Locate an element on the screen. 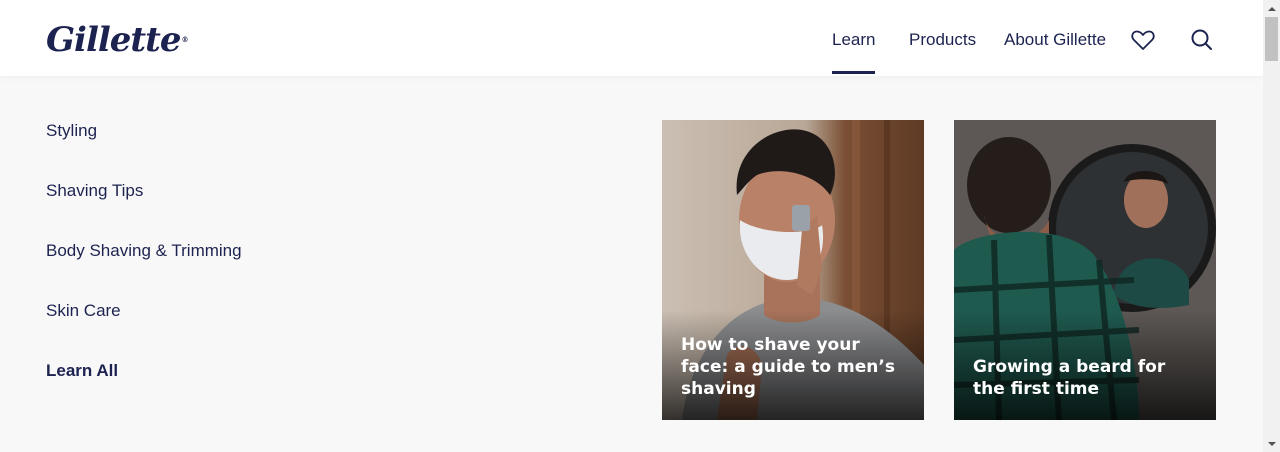  gillette-logo: Gillette® is located at coordinates (117, 40).